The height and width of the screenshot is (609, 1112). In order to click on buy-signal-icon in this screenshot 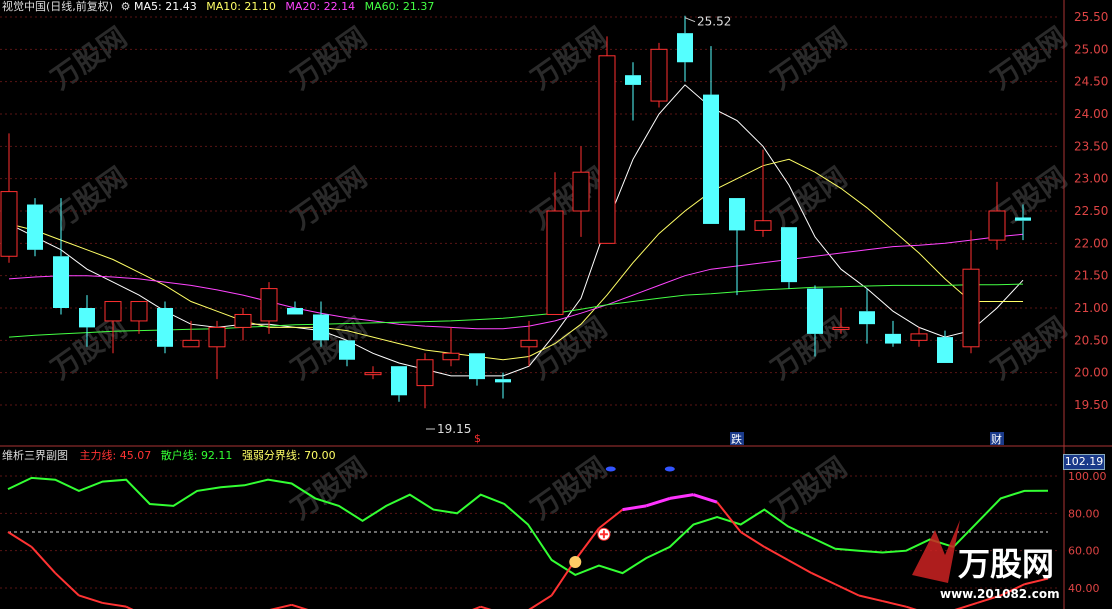, I will do `click(575, 562)`.